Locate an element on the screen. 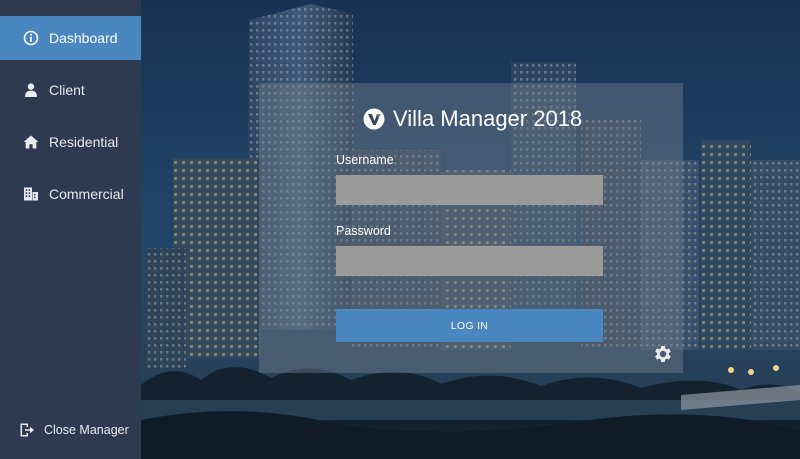  login-button: LOG IN is located at coordinates (469, 325).